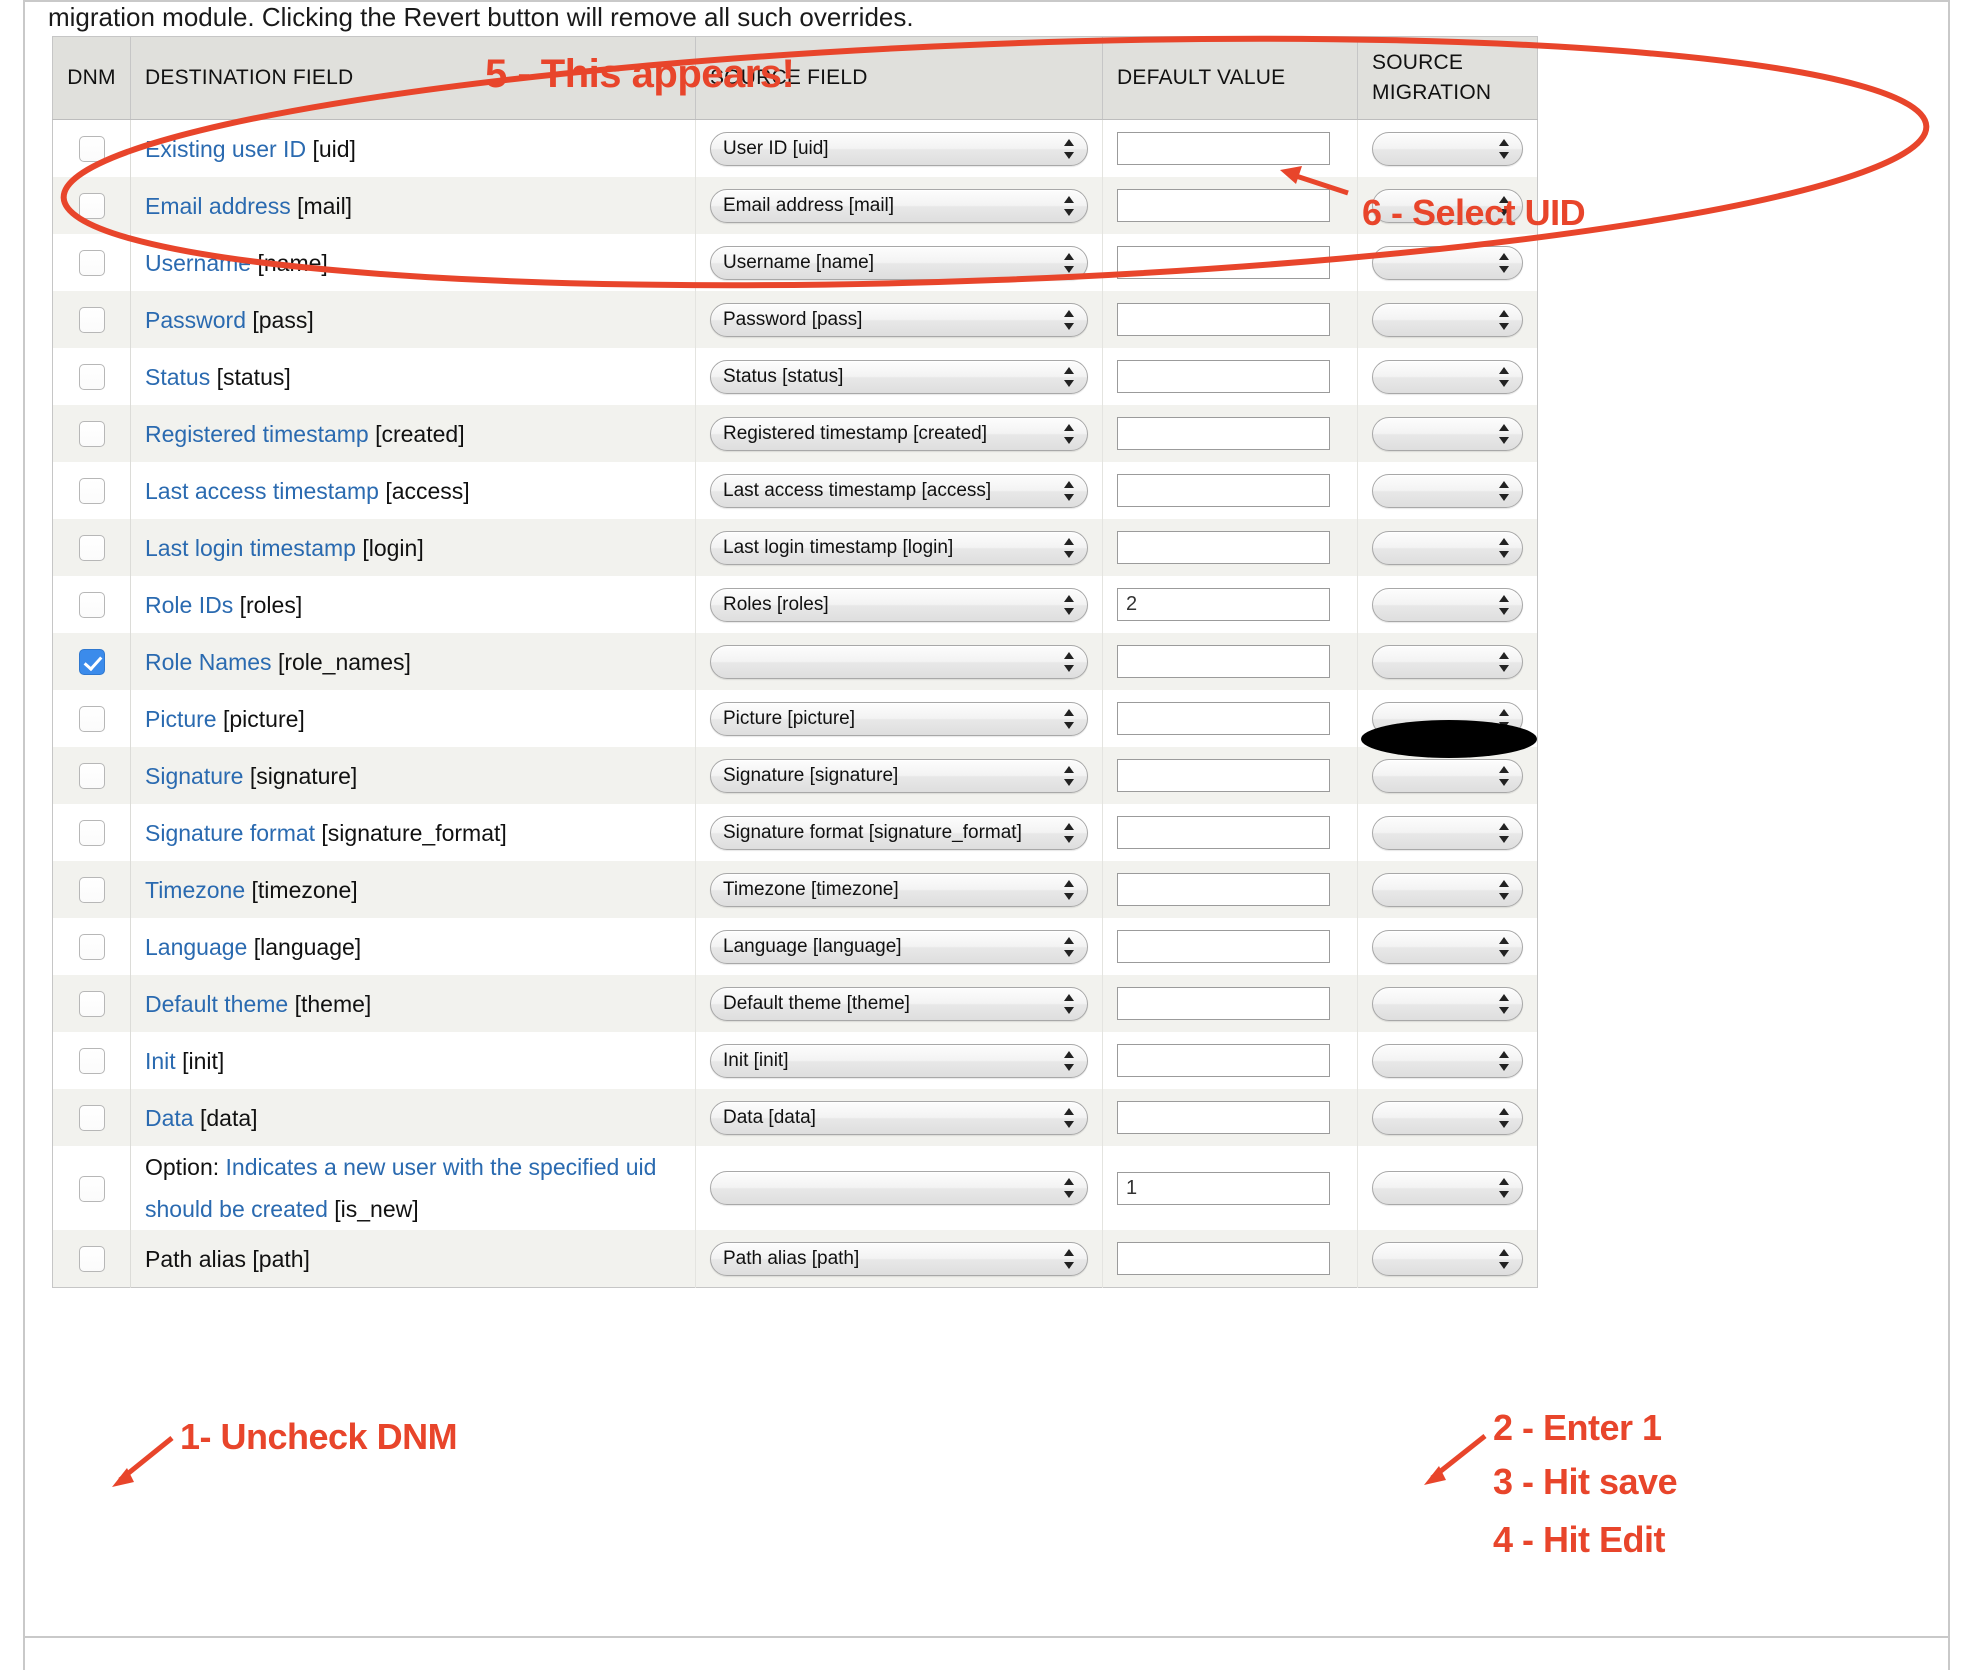 The height and width of the screenshot is (1670, 1970). I want to click on source-field-select: Timezone [timezone], so click(899, 889).